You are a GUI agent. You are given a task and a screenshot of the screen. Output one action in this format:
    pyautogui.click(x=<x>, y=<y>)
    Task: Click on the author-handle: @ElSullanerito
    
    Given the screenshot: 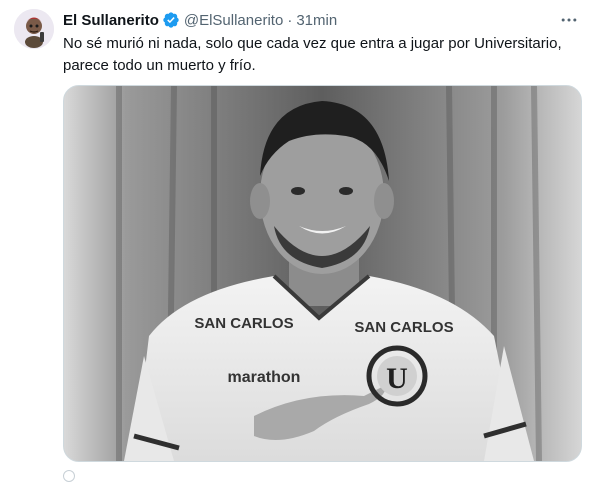 What is the action you would take?
    pyautogui.click(x=233, y=20)
    